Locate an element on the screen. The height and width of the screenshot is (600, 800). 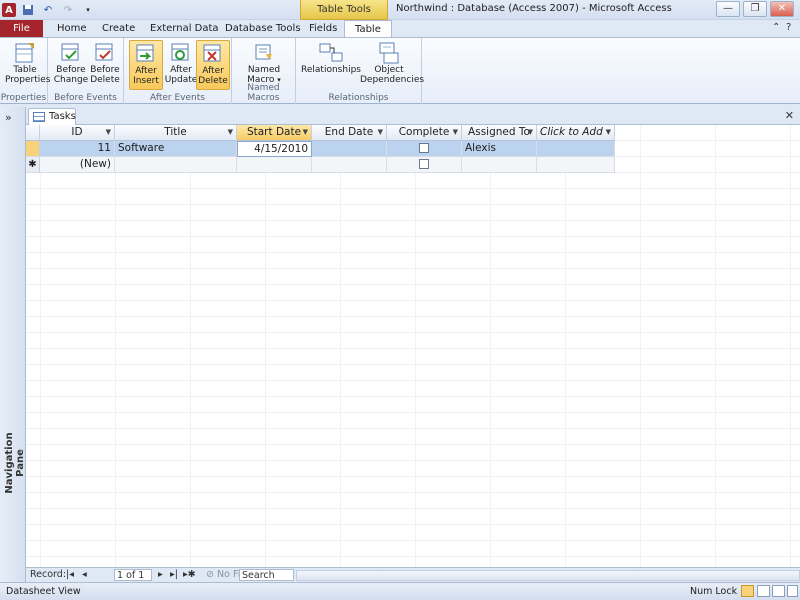
customize-qat-icon: ▾ is located at coordinates (88, 10).